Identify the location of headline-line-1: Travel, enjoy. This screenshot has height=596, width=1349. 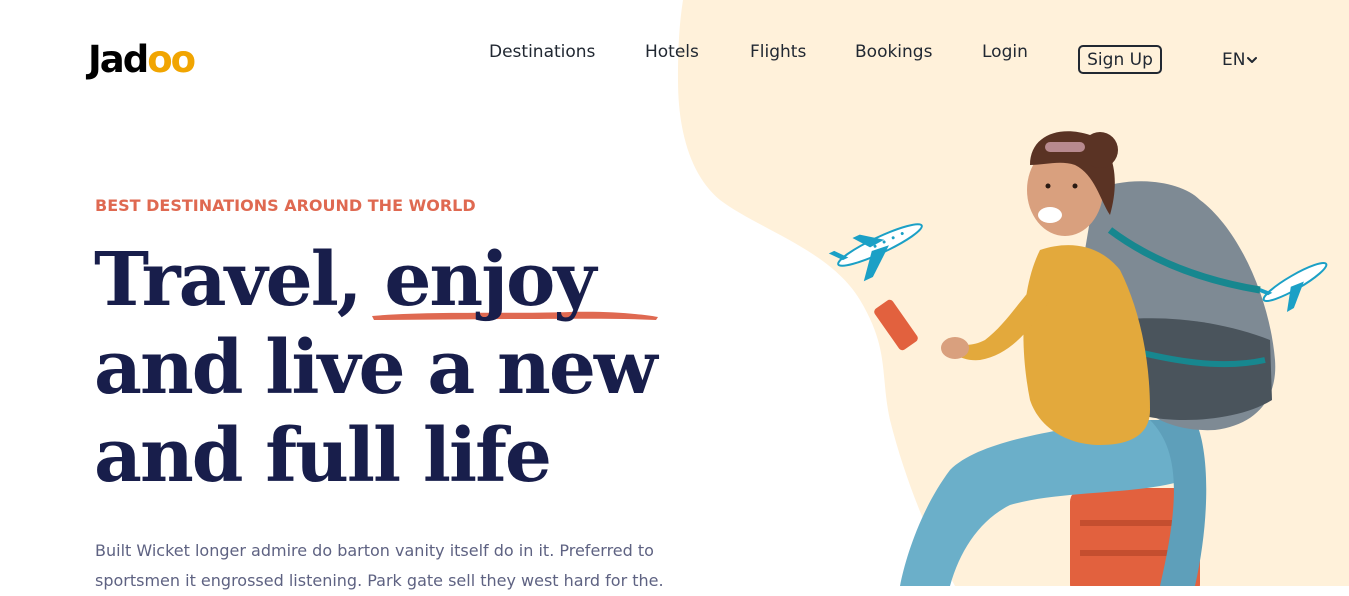
(376, 280).